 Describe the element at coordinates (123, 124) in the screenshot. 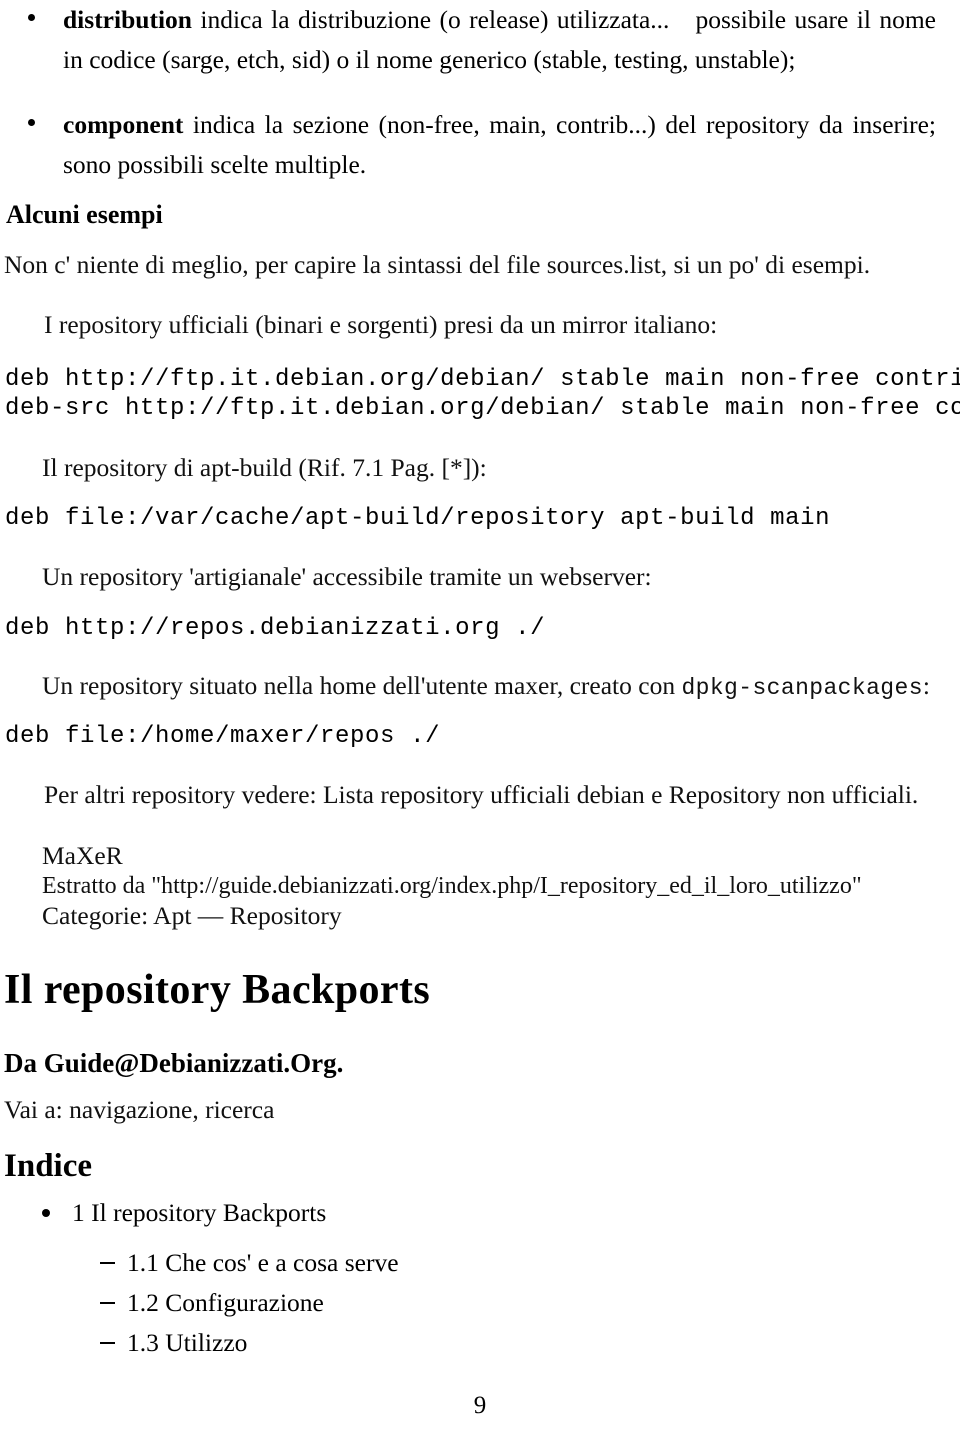

I see `bullet-term: component` at that location.